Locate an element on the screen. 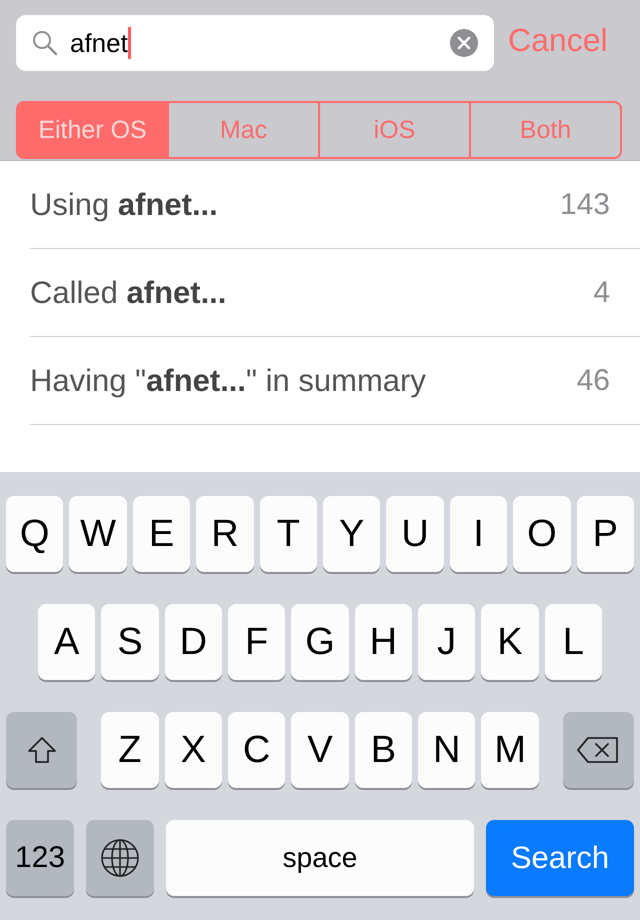 Image resolution: width=640 pixels, height=920 pixels. globe-key is located at coordinates (120, 858).